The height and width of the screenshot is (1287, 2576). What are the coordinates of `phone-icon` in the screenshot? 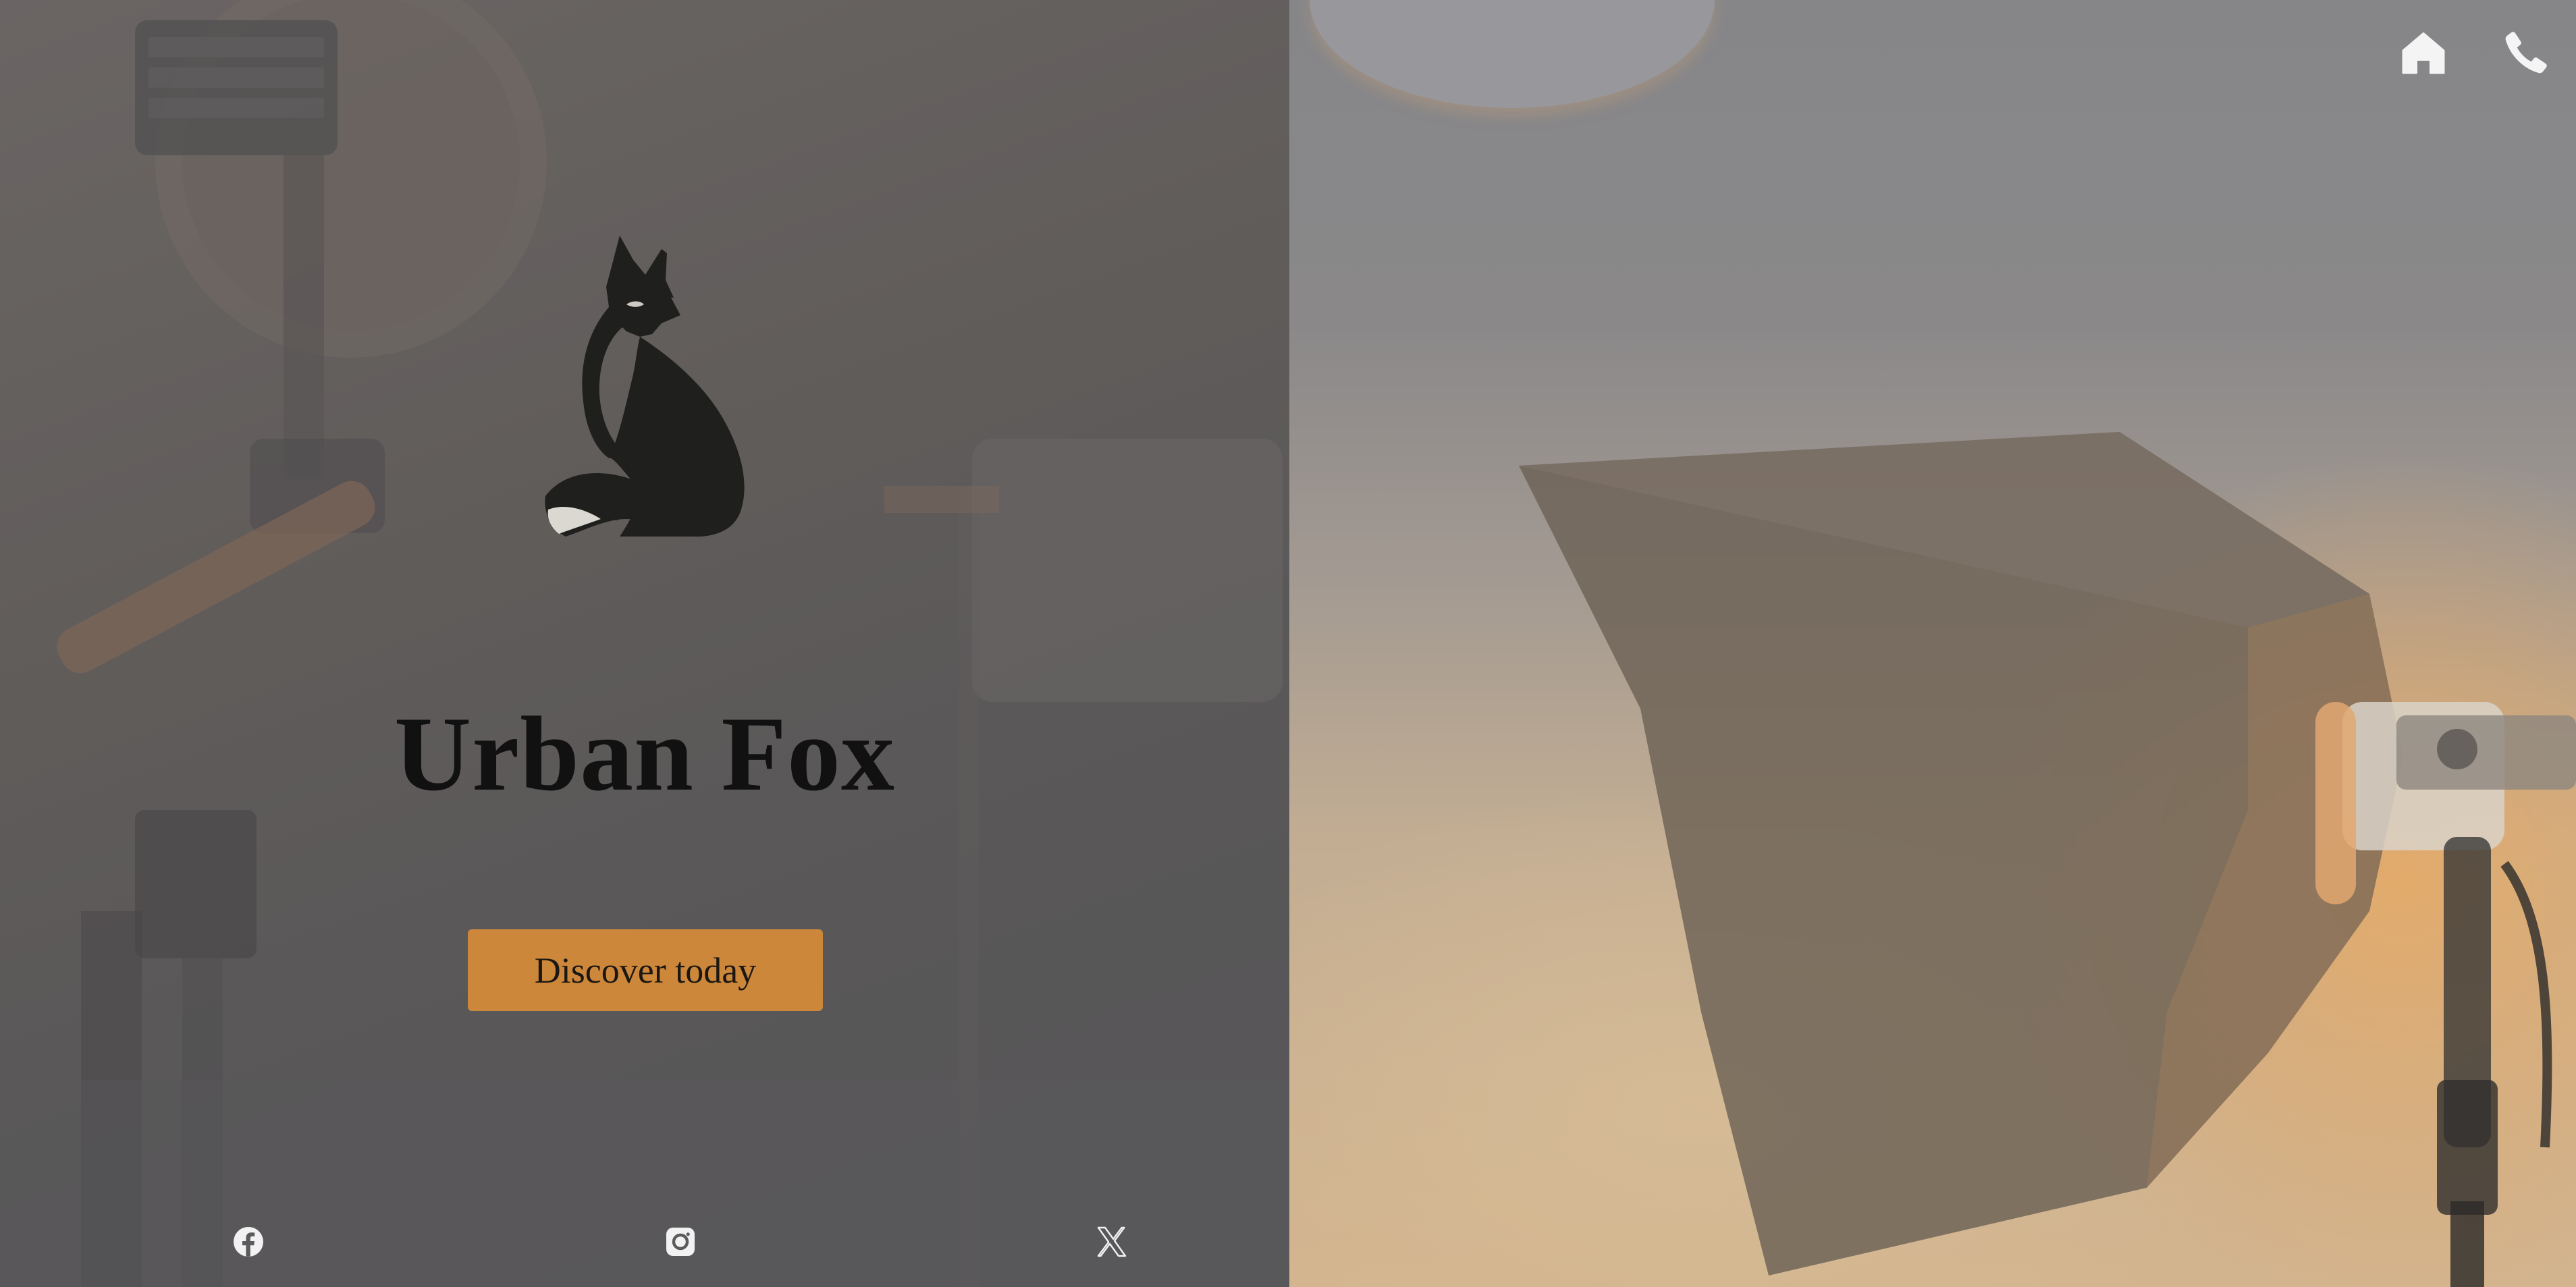 It's located at (2526, 53).